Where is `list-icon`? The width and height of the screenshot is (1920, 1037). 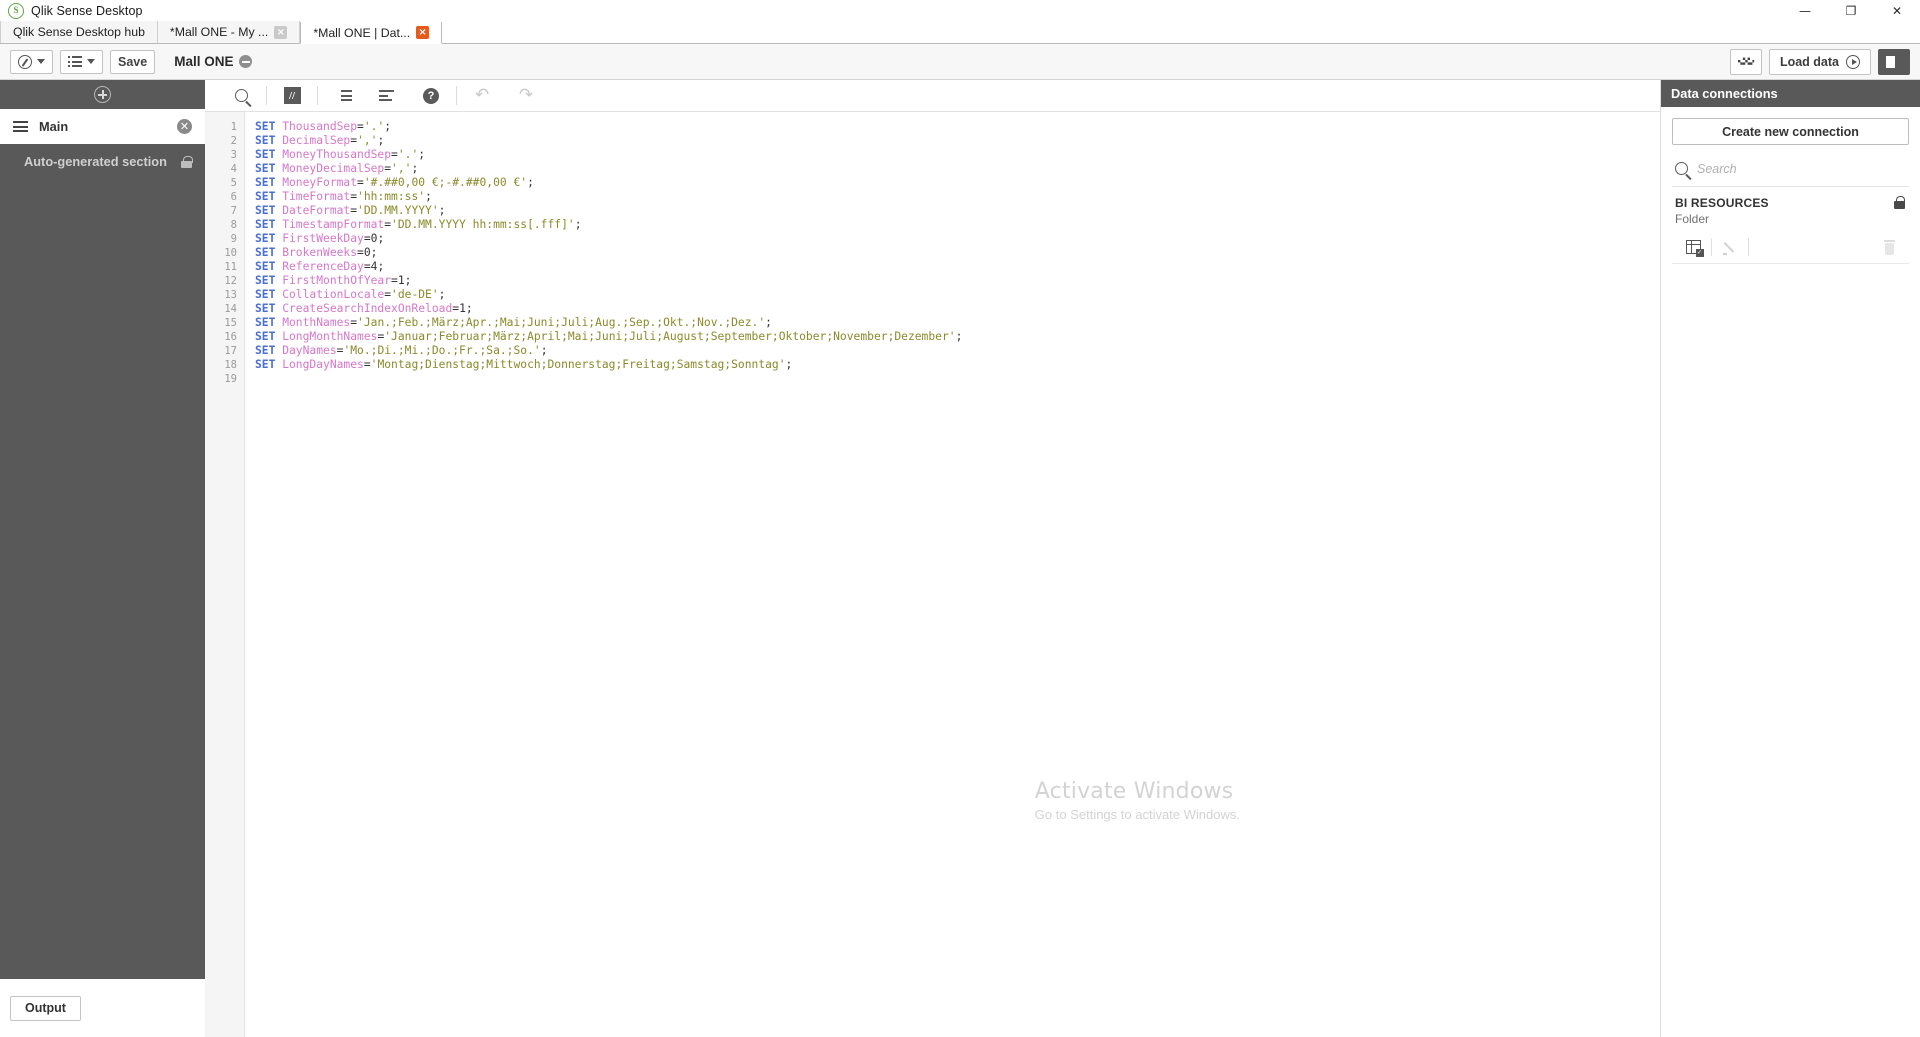
list-icon is located at coordinates (75, 61).